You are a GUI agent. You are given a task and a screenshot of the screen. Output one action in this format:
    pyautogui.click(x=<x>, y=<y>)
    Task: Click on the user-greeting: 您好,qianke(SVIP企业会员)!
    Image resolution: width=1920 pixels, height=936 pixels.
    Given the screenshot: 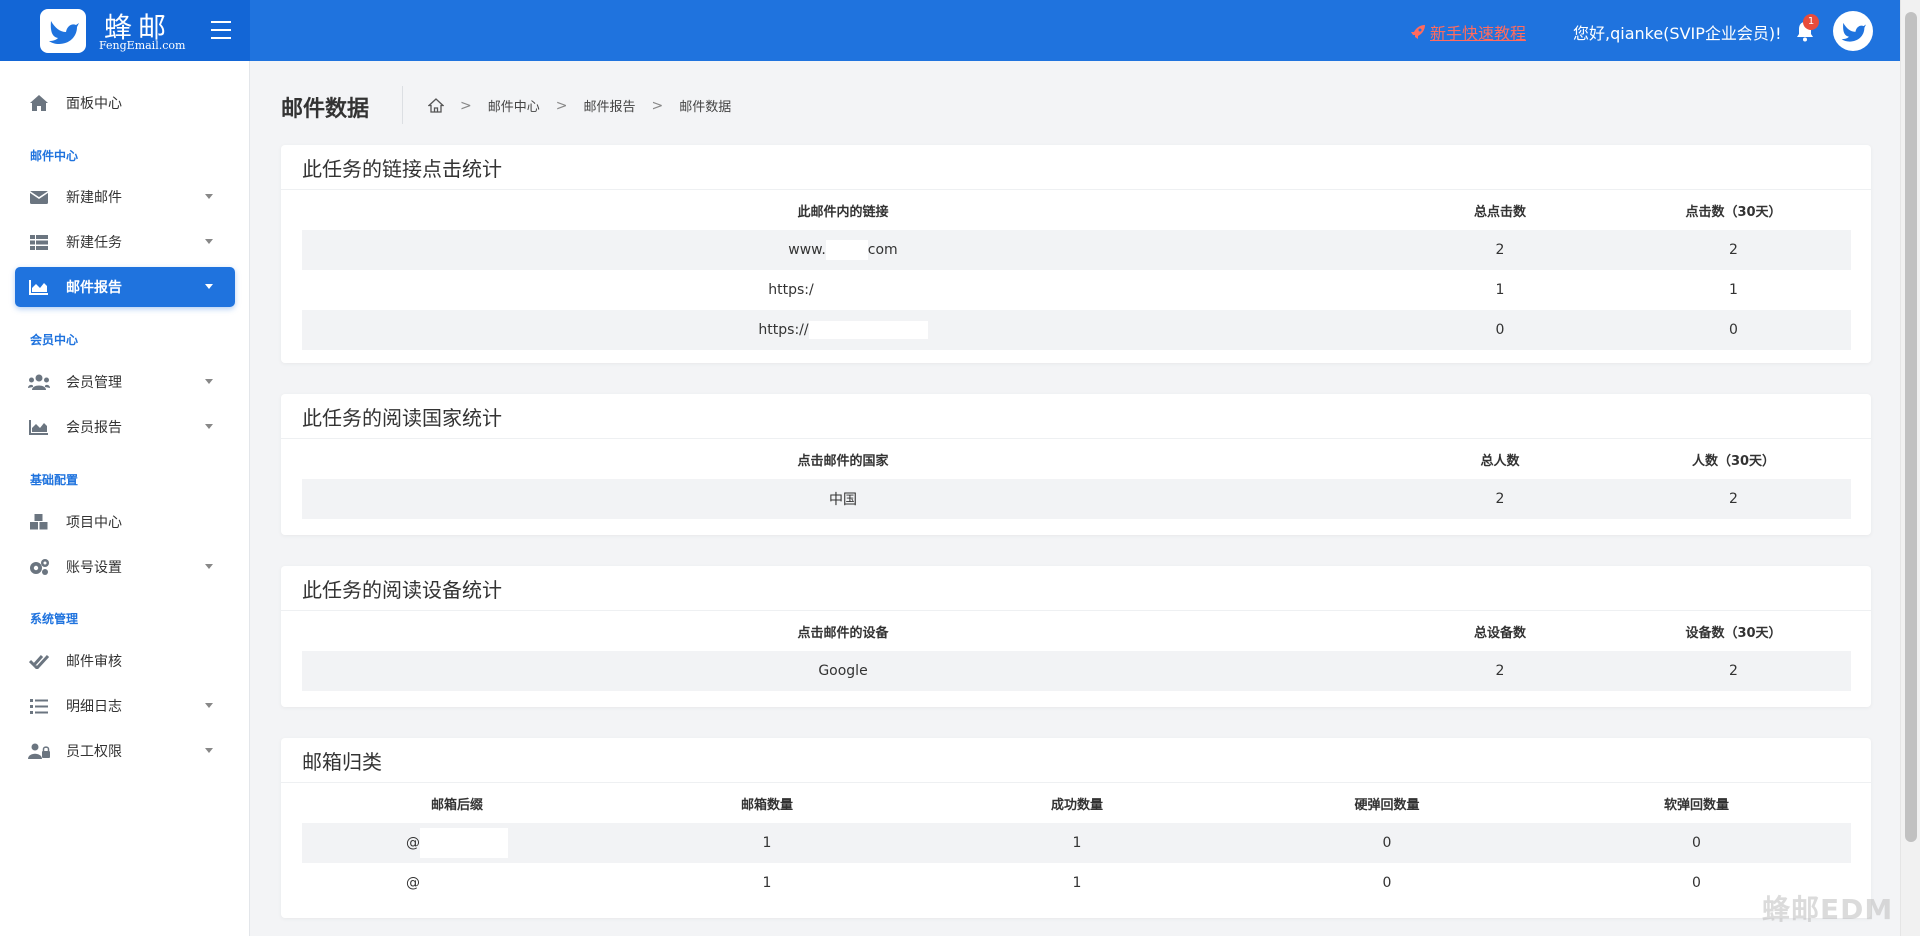 What is the action you would take?
    pyautogui.click(x=1677, y=33)
    